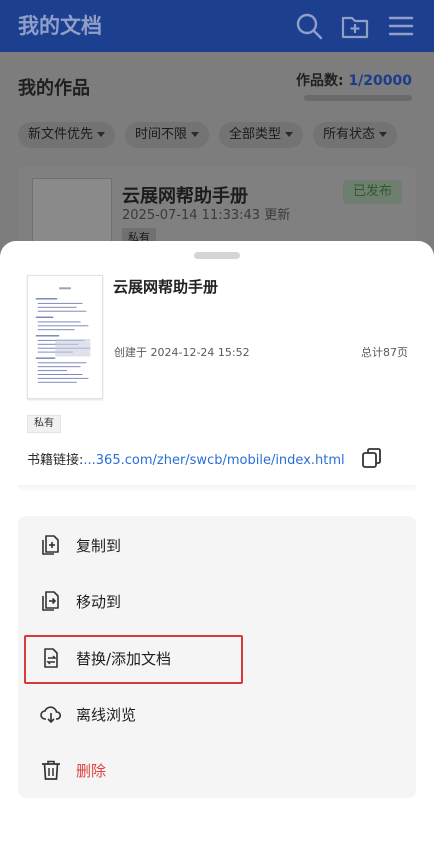  What do you see at coordinates (217, 601) in the screenshot?
I see `move-to-button: 移动到` at bounding box center [217, 601].